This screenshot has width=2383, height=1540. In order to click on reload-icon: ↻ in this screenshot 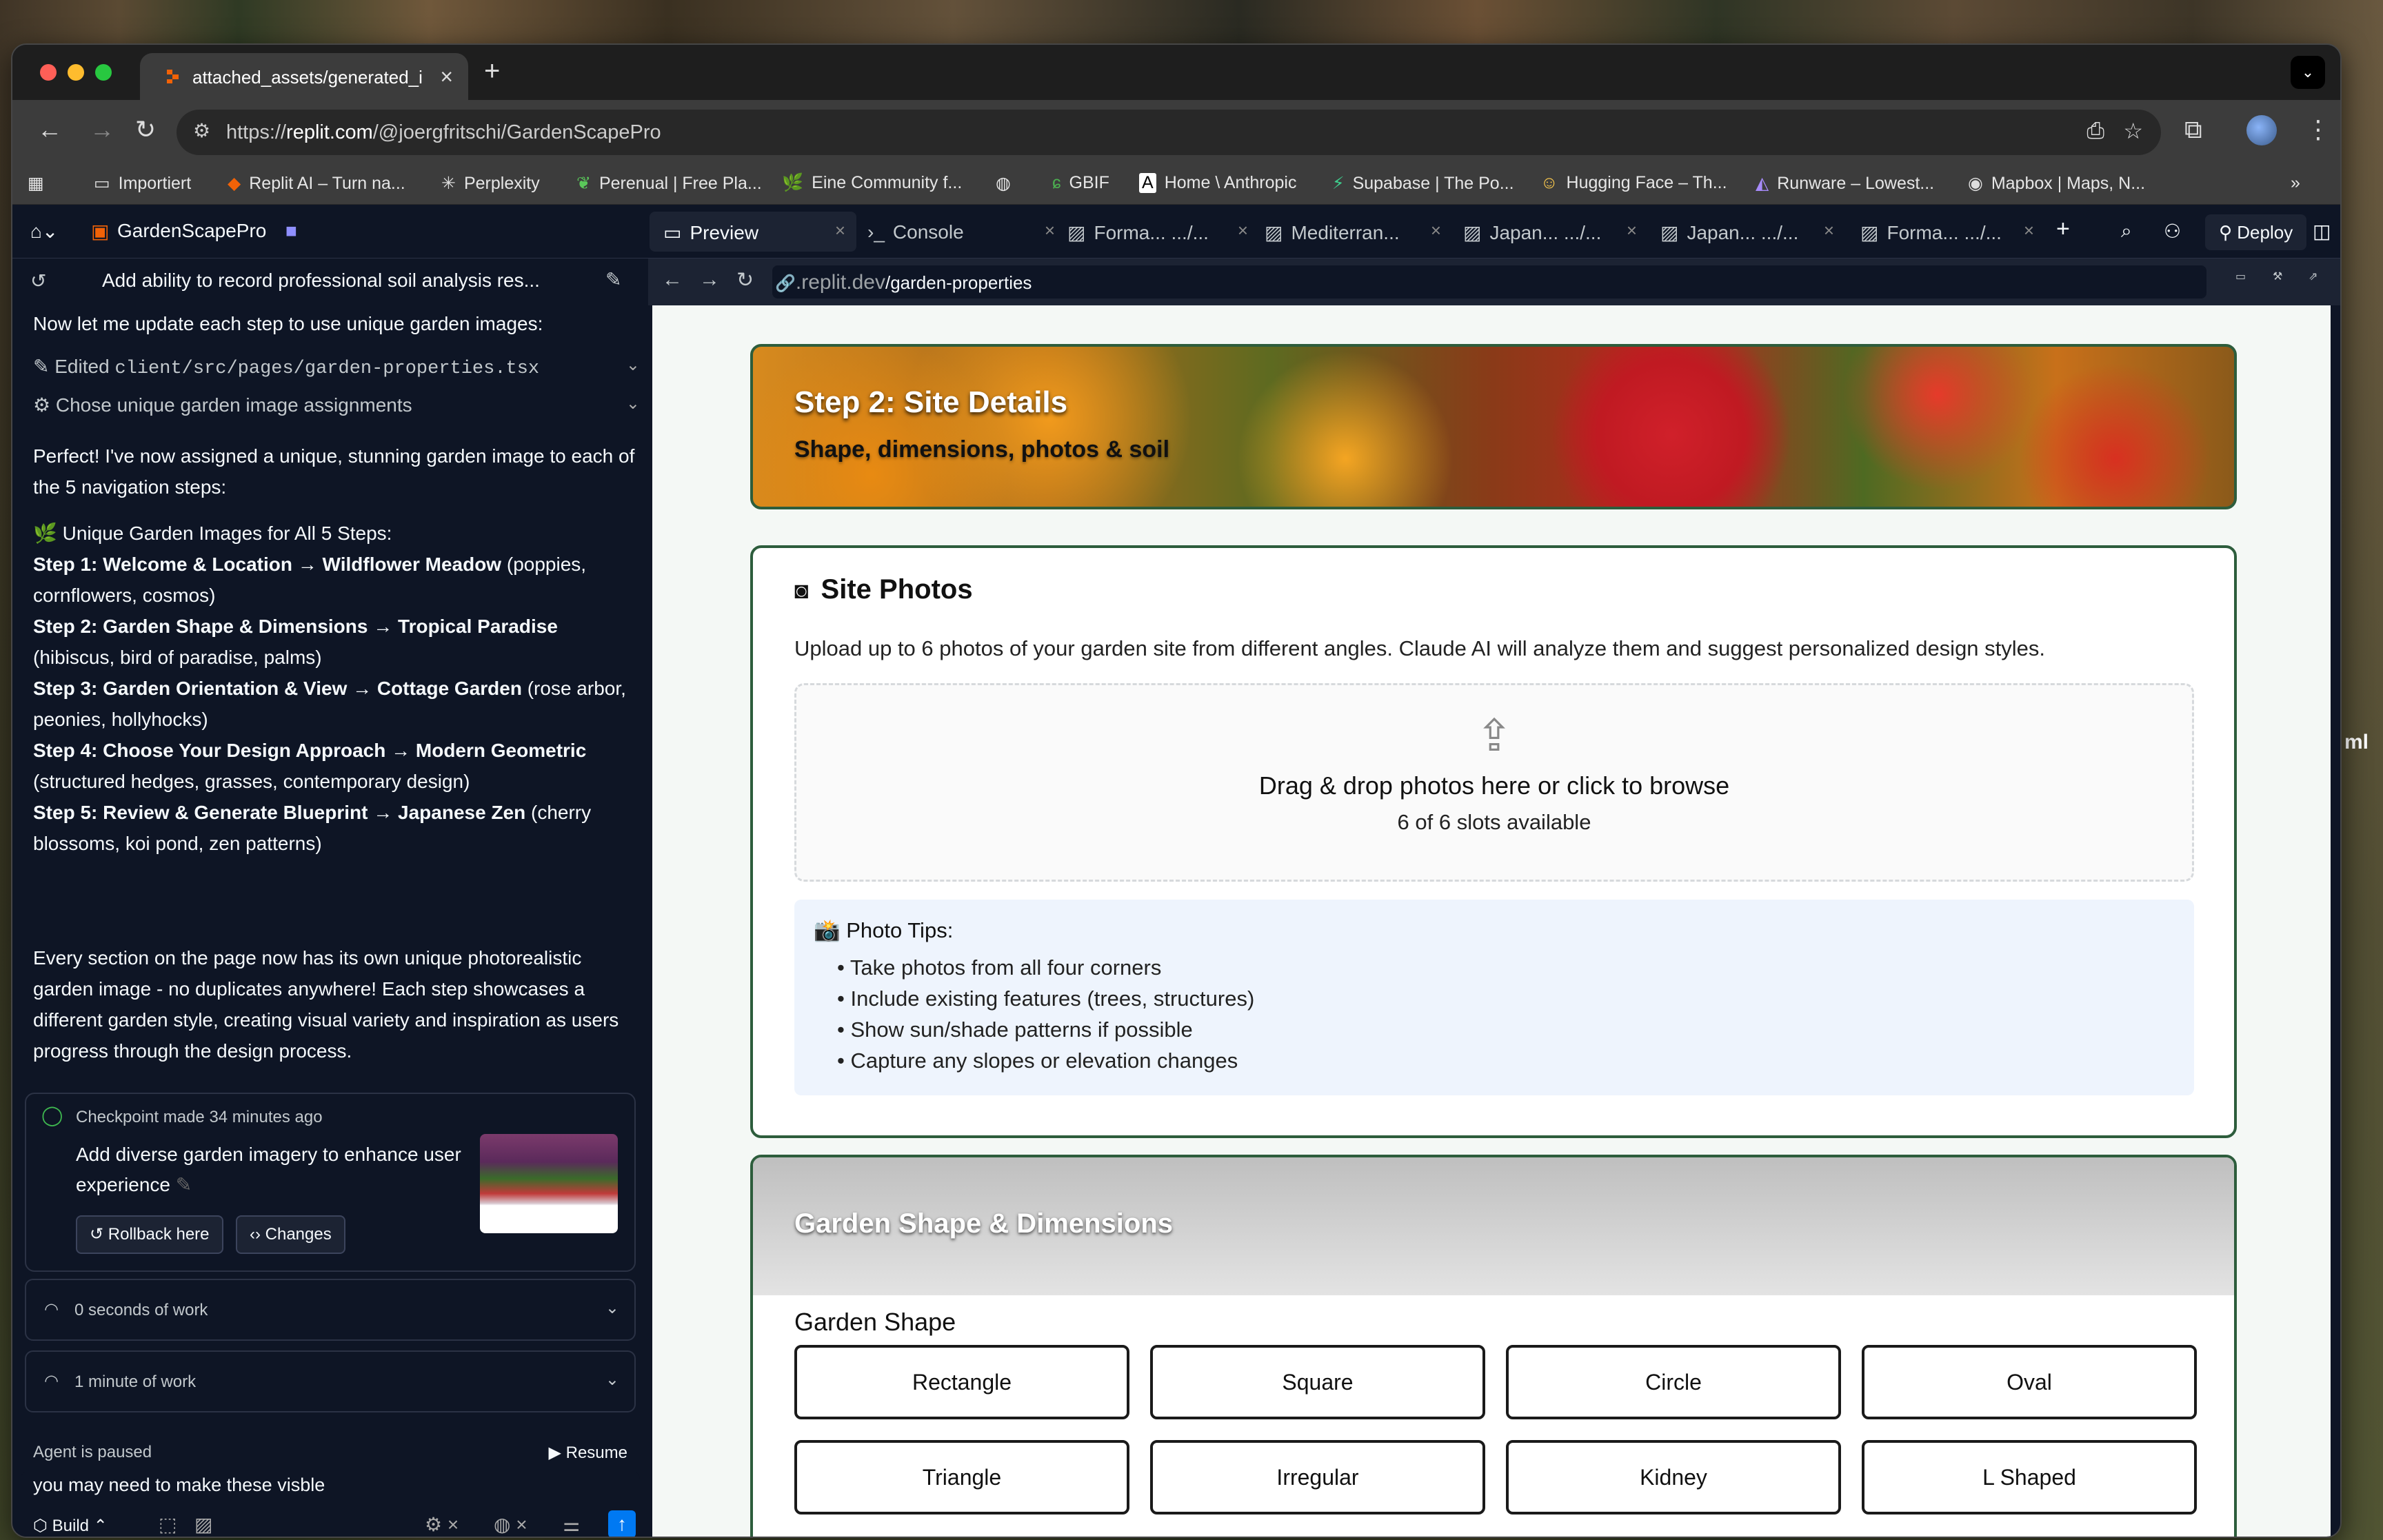, I will do `click(145, 130)`.